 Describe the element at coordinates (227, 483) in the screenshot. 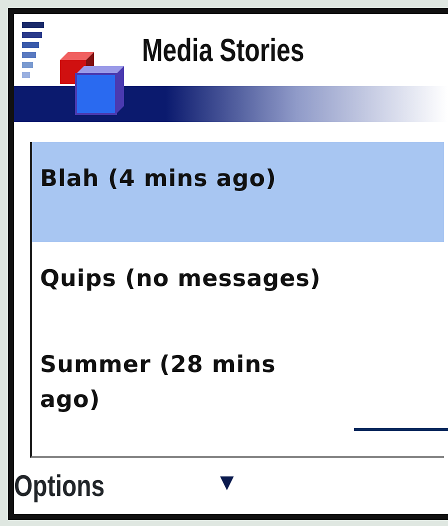

I see `scroll-down-indicator: ▼` at that location.